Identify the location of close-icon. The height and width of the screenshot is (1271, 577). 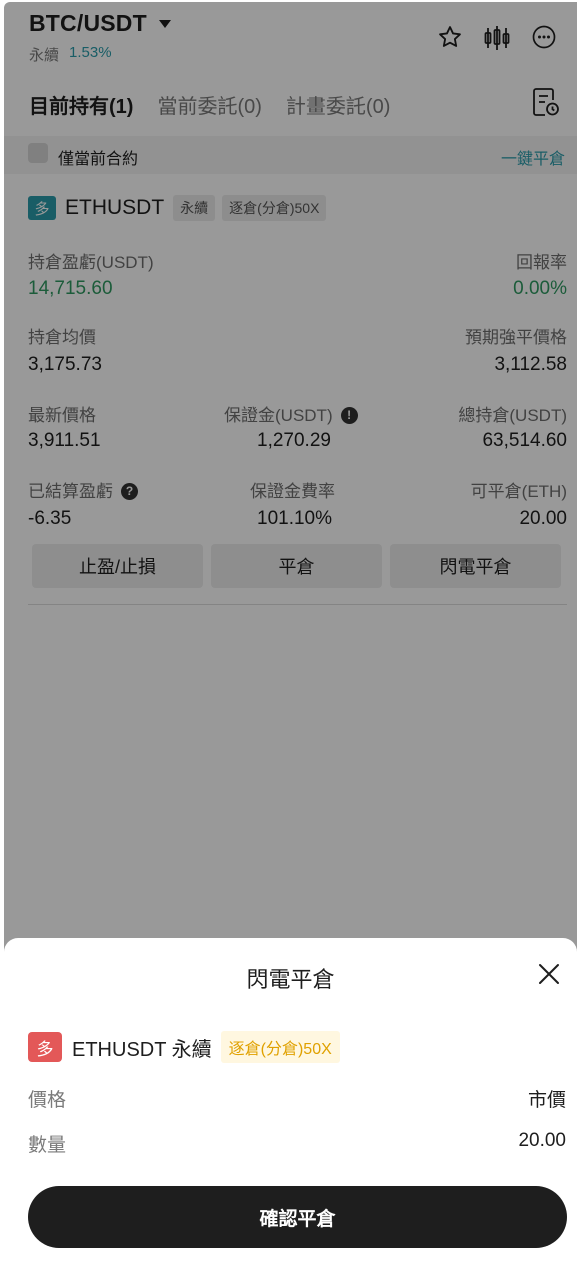
(549, 976).